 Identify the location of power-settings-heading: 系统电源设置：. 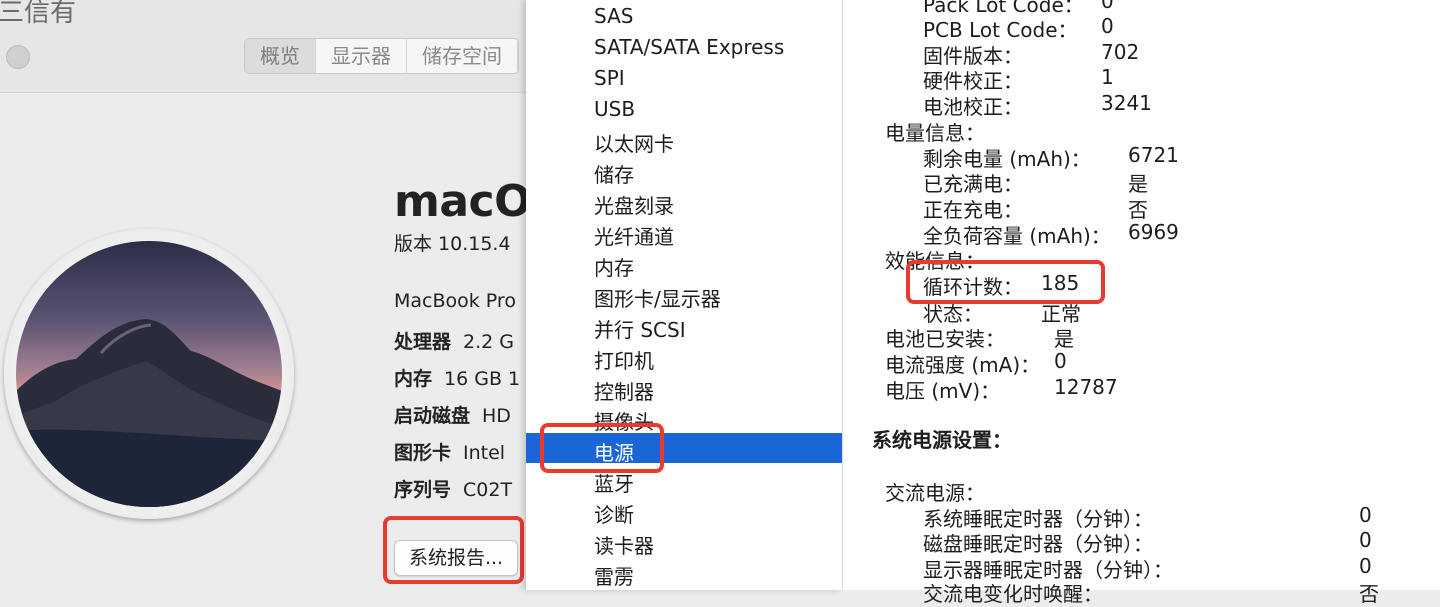
(942, 440).